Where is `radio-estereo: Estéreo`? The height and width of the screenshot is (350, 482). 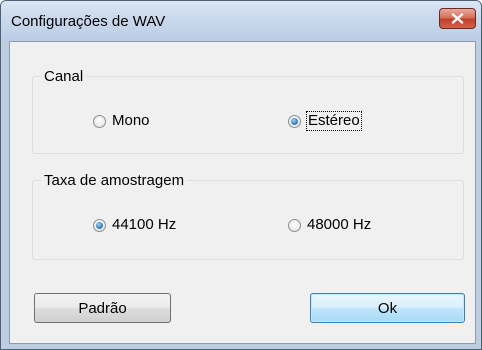 radio-estereo: Estéreo is located at coordinates (325, 121).